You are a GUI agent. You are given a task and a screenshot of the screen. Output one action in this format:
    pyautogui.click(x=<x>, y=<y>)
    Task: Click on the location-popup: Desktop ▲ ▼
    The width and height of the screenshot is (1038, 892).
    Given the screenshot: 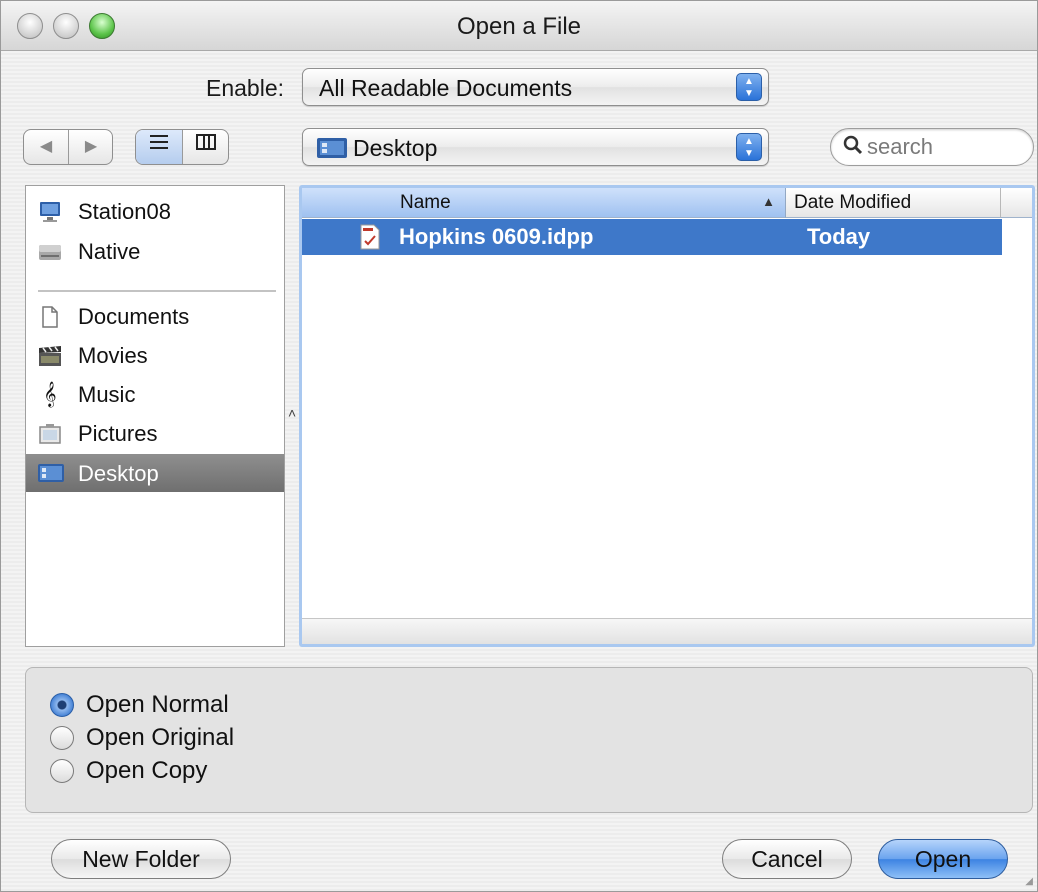 What is the action you would take?
    pyautogui.click(x=535, y=147)
    